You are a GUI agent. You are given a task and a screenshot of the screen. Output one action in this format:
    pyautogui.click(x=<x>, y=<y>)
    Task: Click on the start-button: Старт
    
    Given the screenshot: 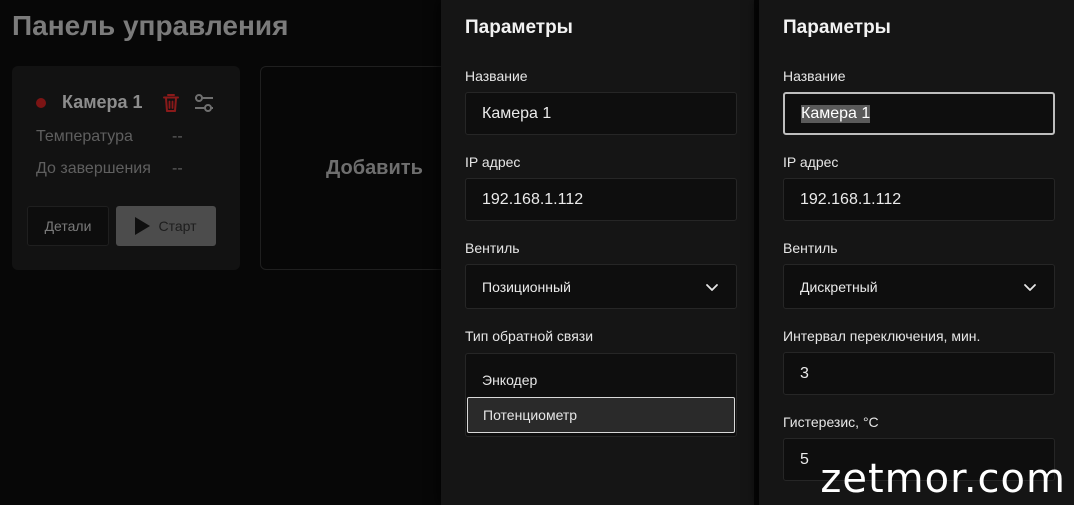 What is the action you would take?
    pyautogui.click(x=166, y=226)
    